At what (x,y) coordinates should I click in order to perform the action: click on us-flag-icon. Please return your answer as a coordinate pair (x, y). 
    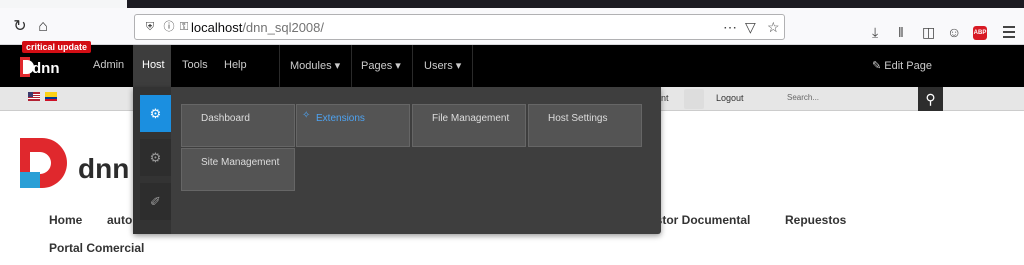
    Looking at the image, I should click on (34, 96).